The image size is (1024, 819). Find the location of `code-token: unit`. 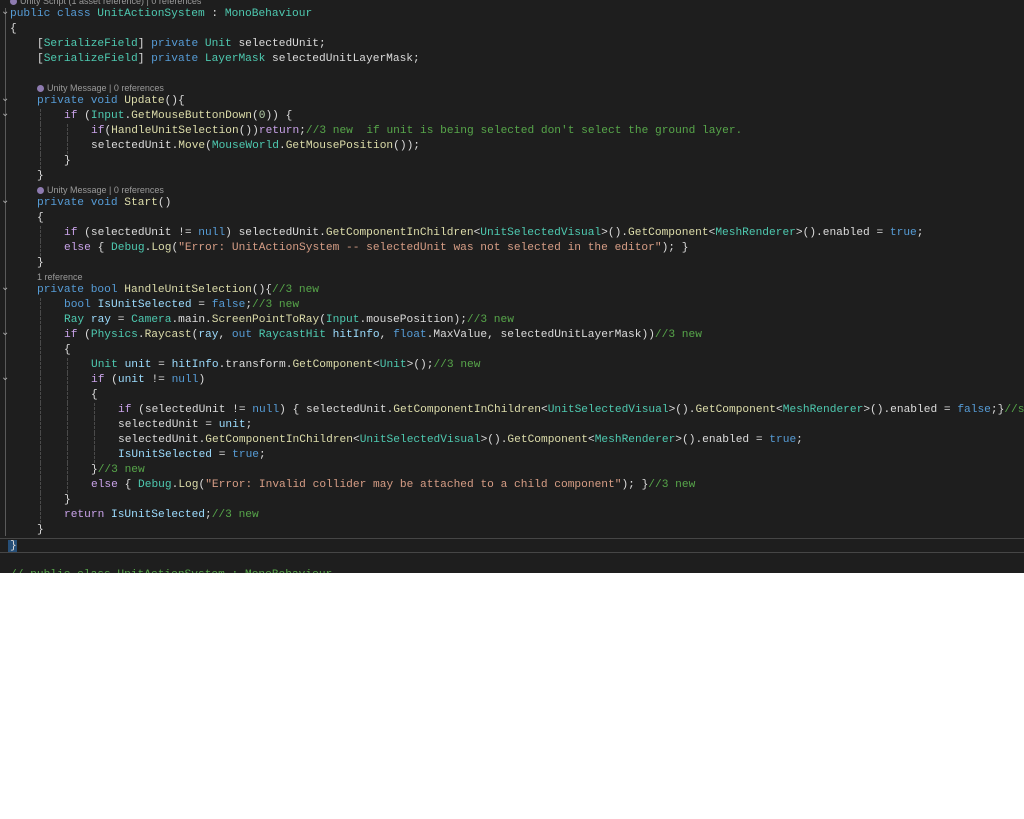

code-token: unit is located at coordinates (131, 380).